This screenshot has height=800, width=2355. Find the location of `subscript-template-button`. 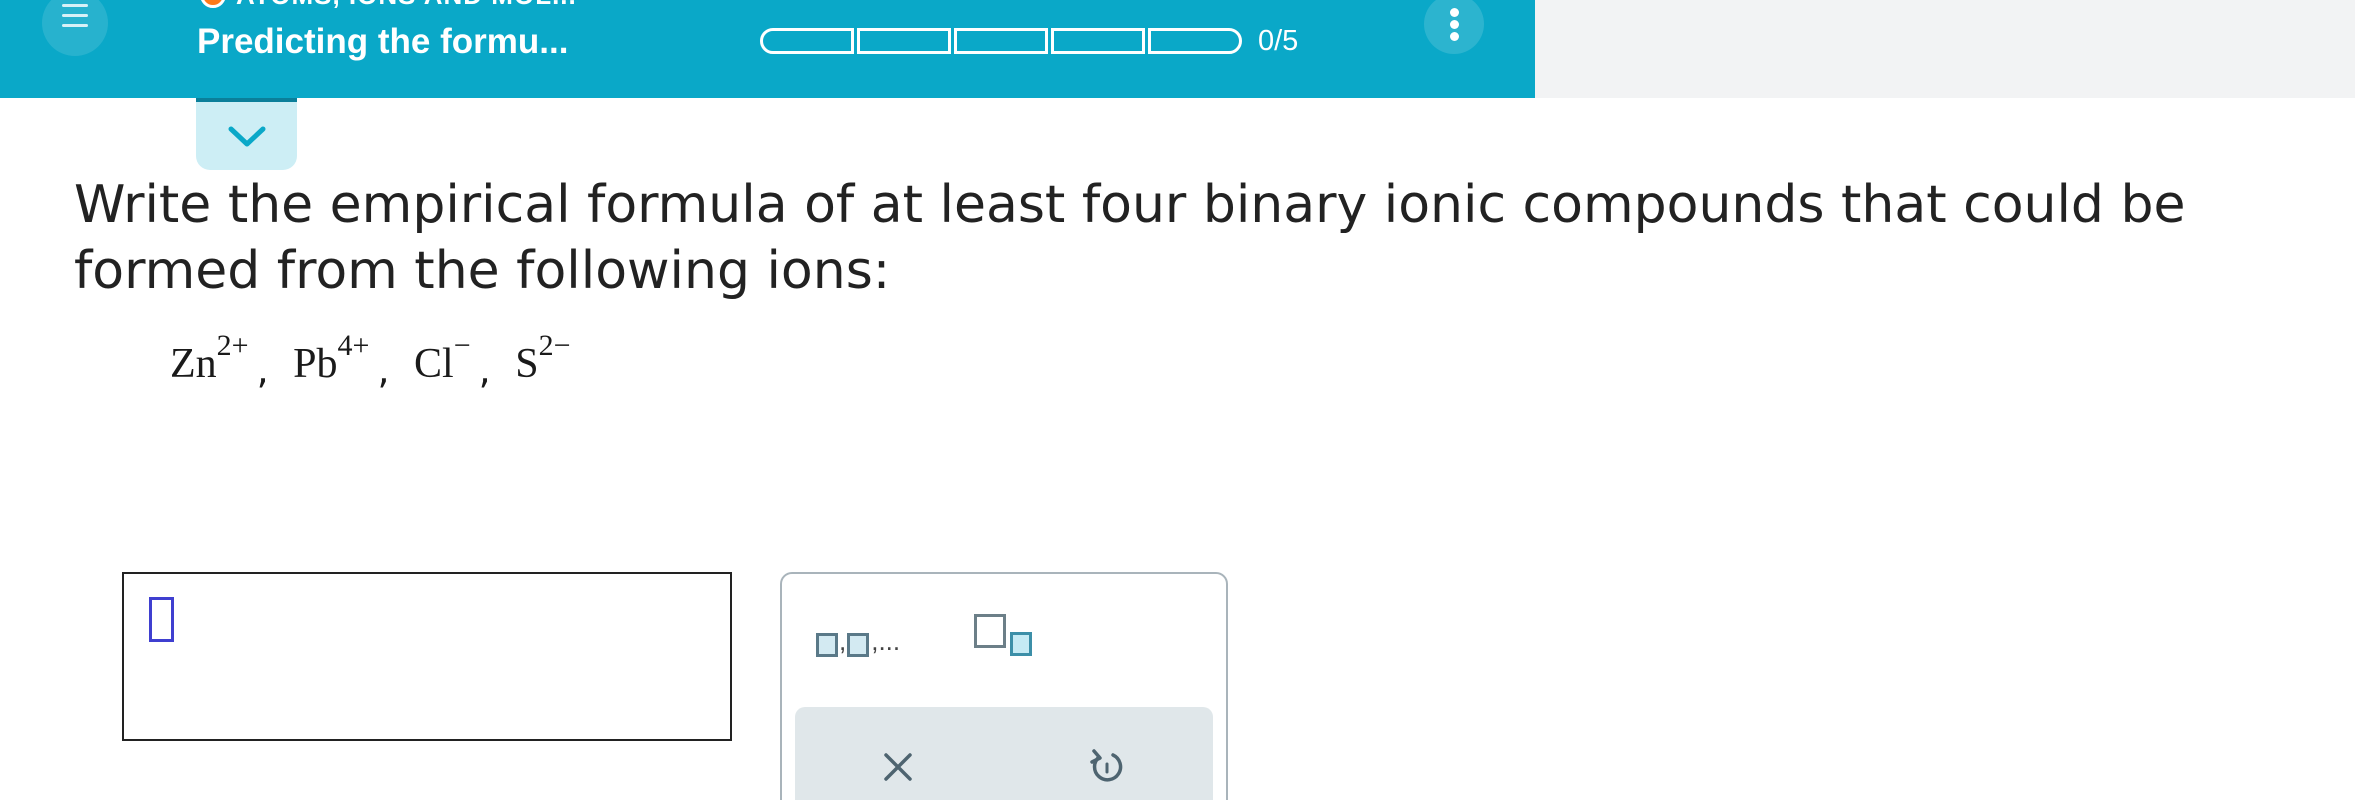

subscript-template-button is located at coordinates (1006, 638).